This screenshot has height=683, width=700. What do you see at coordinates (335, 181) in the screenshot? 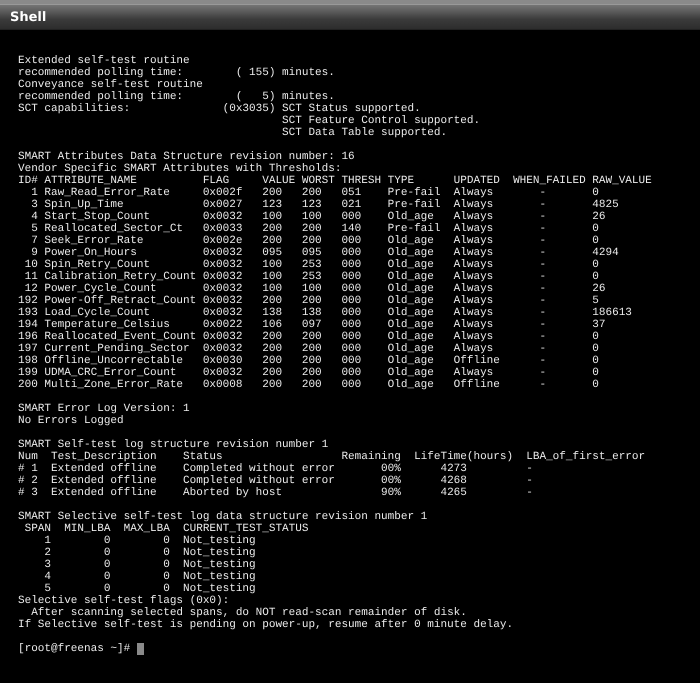
I see `terminal-line: ID# ATTRIBUTE_NAME FLAG VALUE WORST THRESH TYPE UPDATED WHEN_FAILED RAW_VALUE` at bounding box center [335, 181].